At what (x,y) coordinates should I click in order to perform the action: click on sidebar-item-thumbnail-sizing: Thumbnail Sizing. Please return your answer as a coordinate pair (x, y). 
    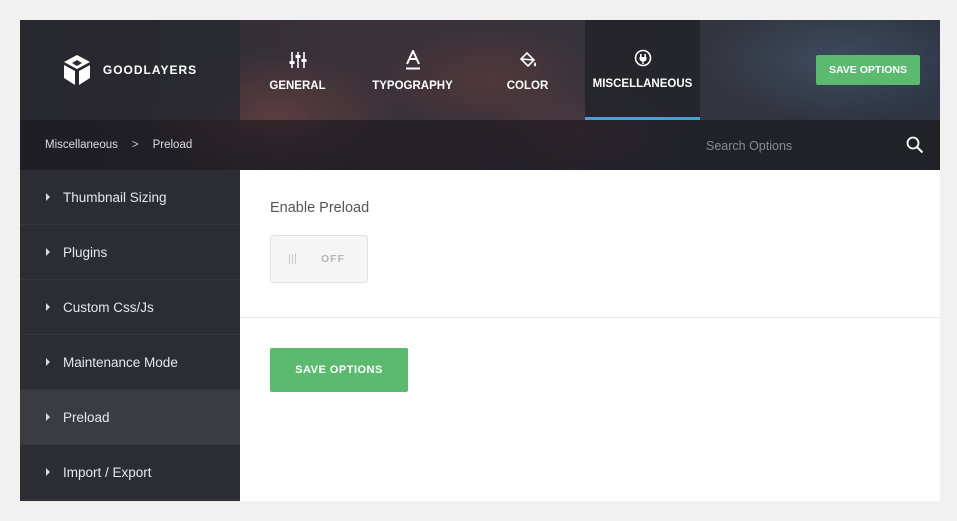
    Looking at the image, I should click on (130, 197).